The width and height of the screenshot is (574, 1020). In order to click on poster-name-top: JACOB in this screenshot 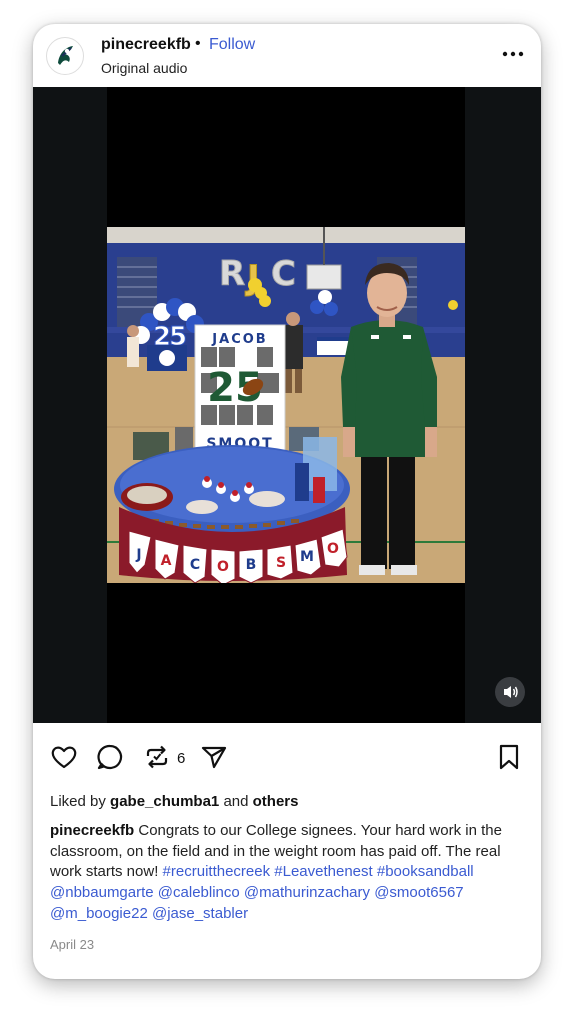, I will do `click(239, 339)`.